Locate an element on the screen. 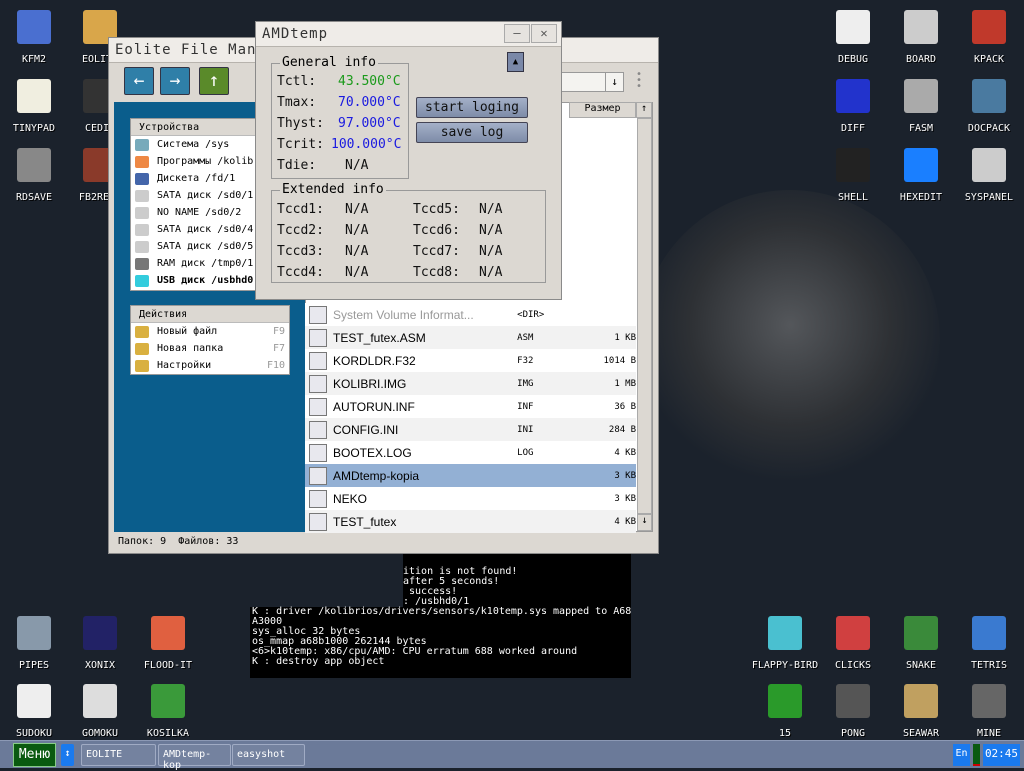  menu-dots-icon: • • • is located at coordinates (639, 81).